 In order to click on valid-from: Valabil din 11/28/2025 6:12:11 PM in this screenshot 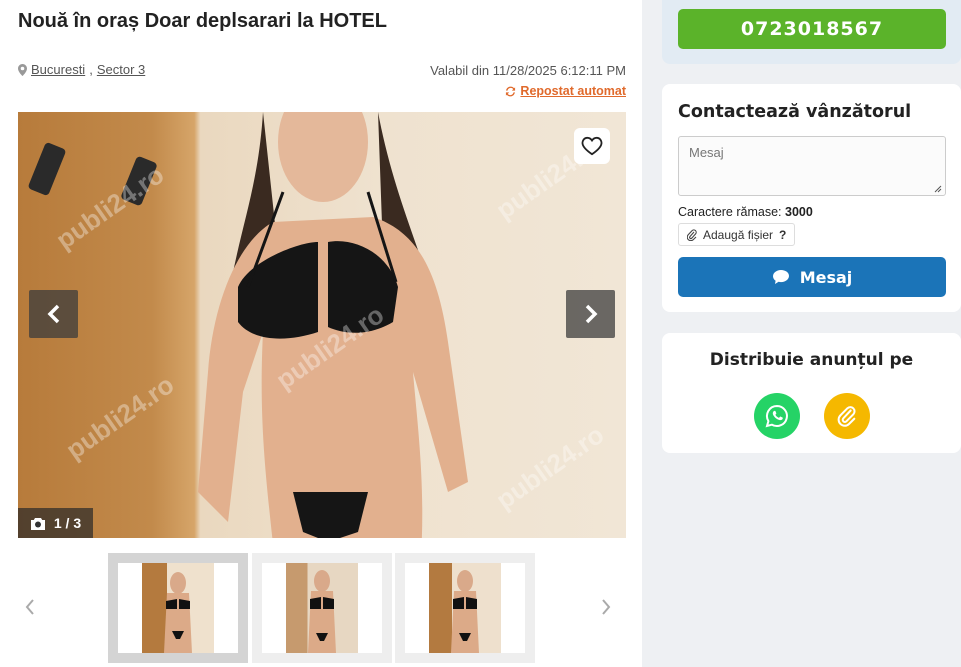, I will do `click(528, 70)`.